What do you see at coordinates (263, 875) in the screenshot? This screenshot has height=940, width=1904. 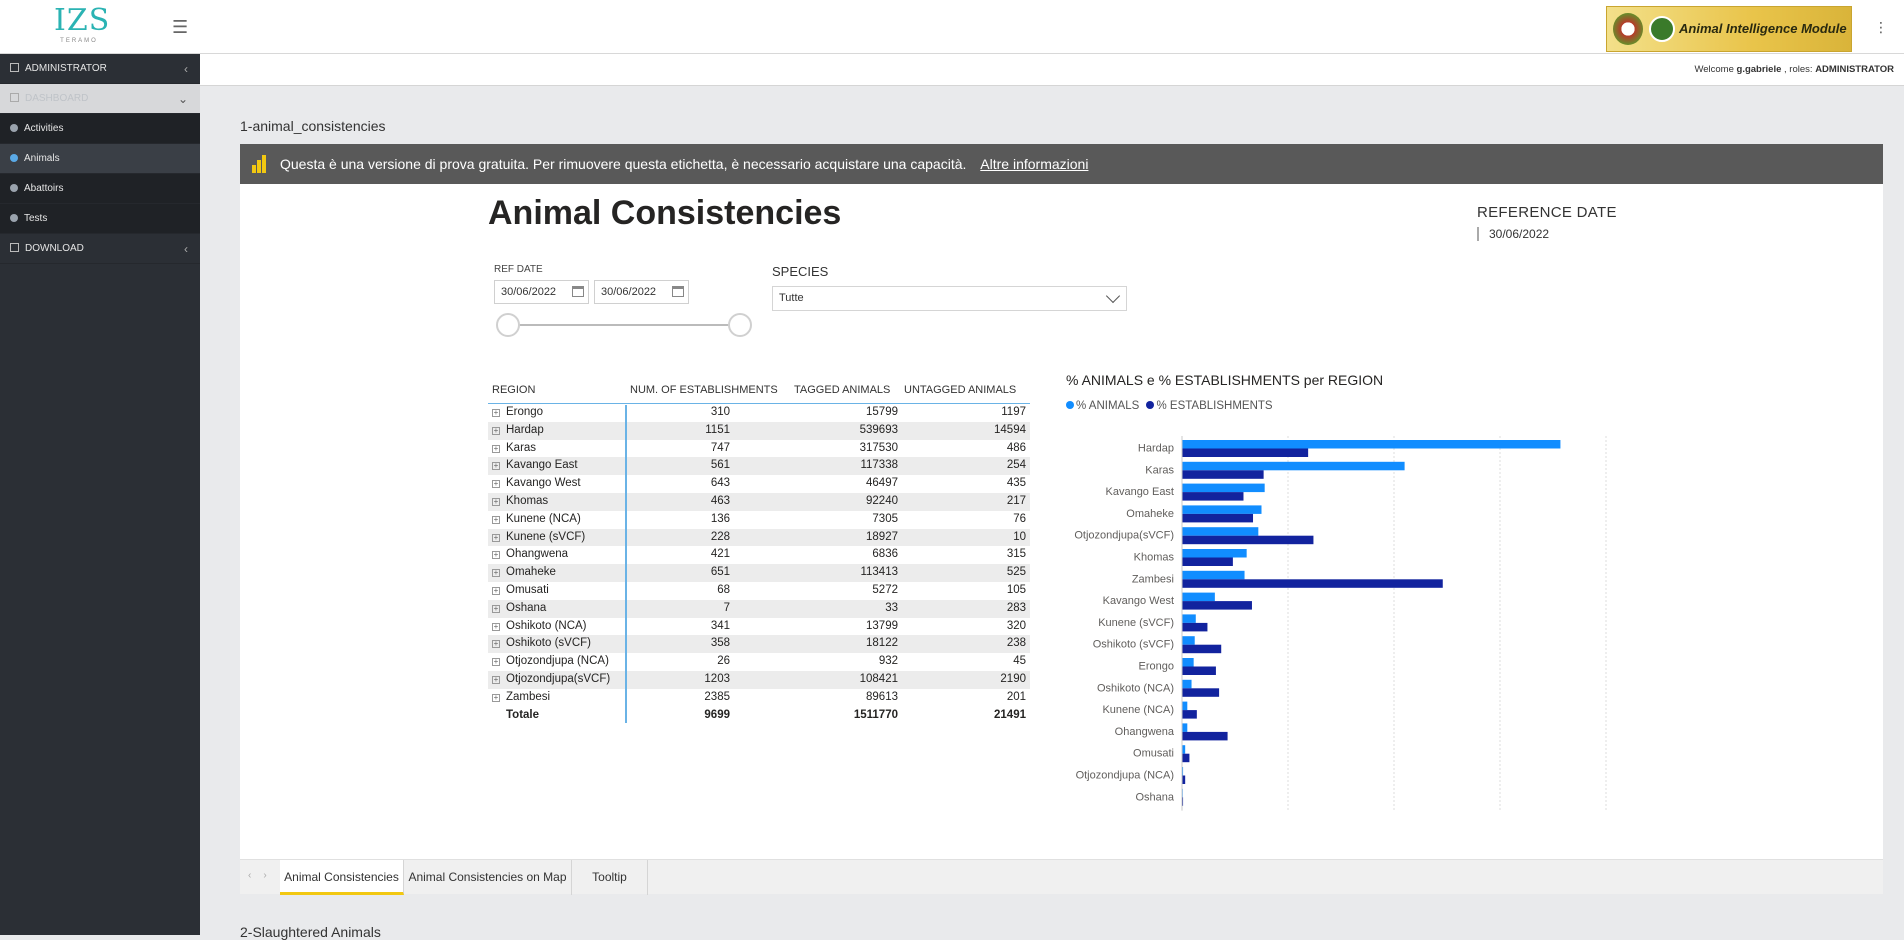 I see `page-nav-arrows: ‹›` at bounding box center [263, 875].